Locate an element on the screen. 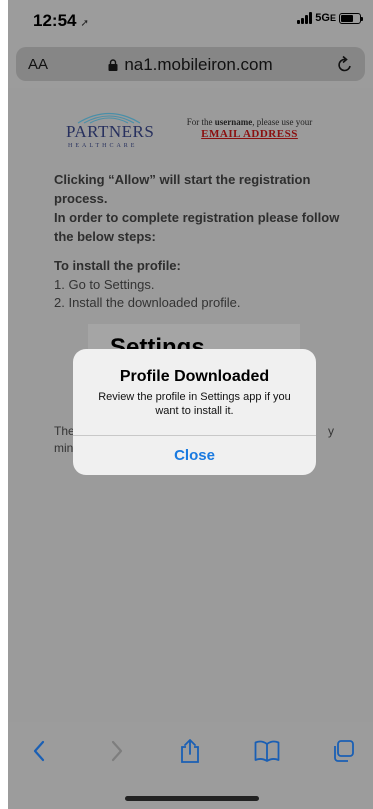 Image resolution: width=373 pixels, height=809 pixels. lock-icon is located at coordinates (113, 65).